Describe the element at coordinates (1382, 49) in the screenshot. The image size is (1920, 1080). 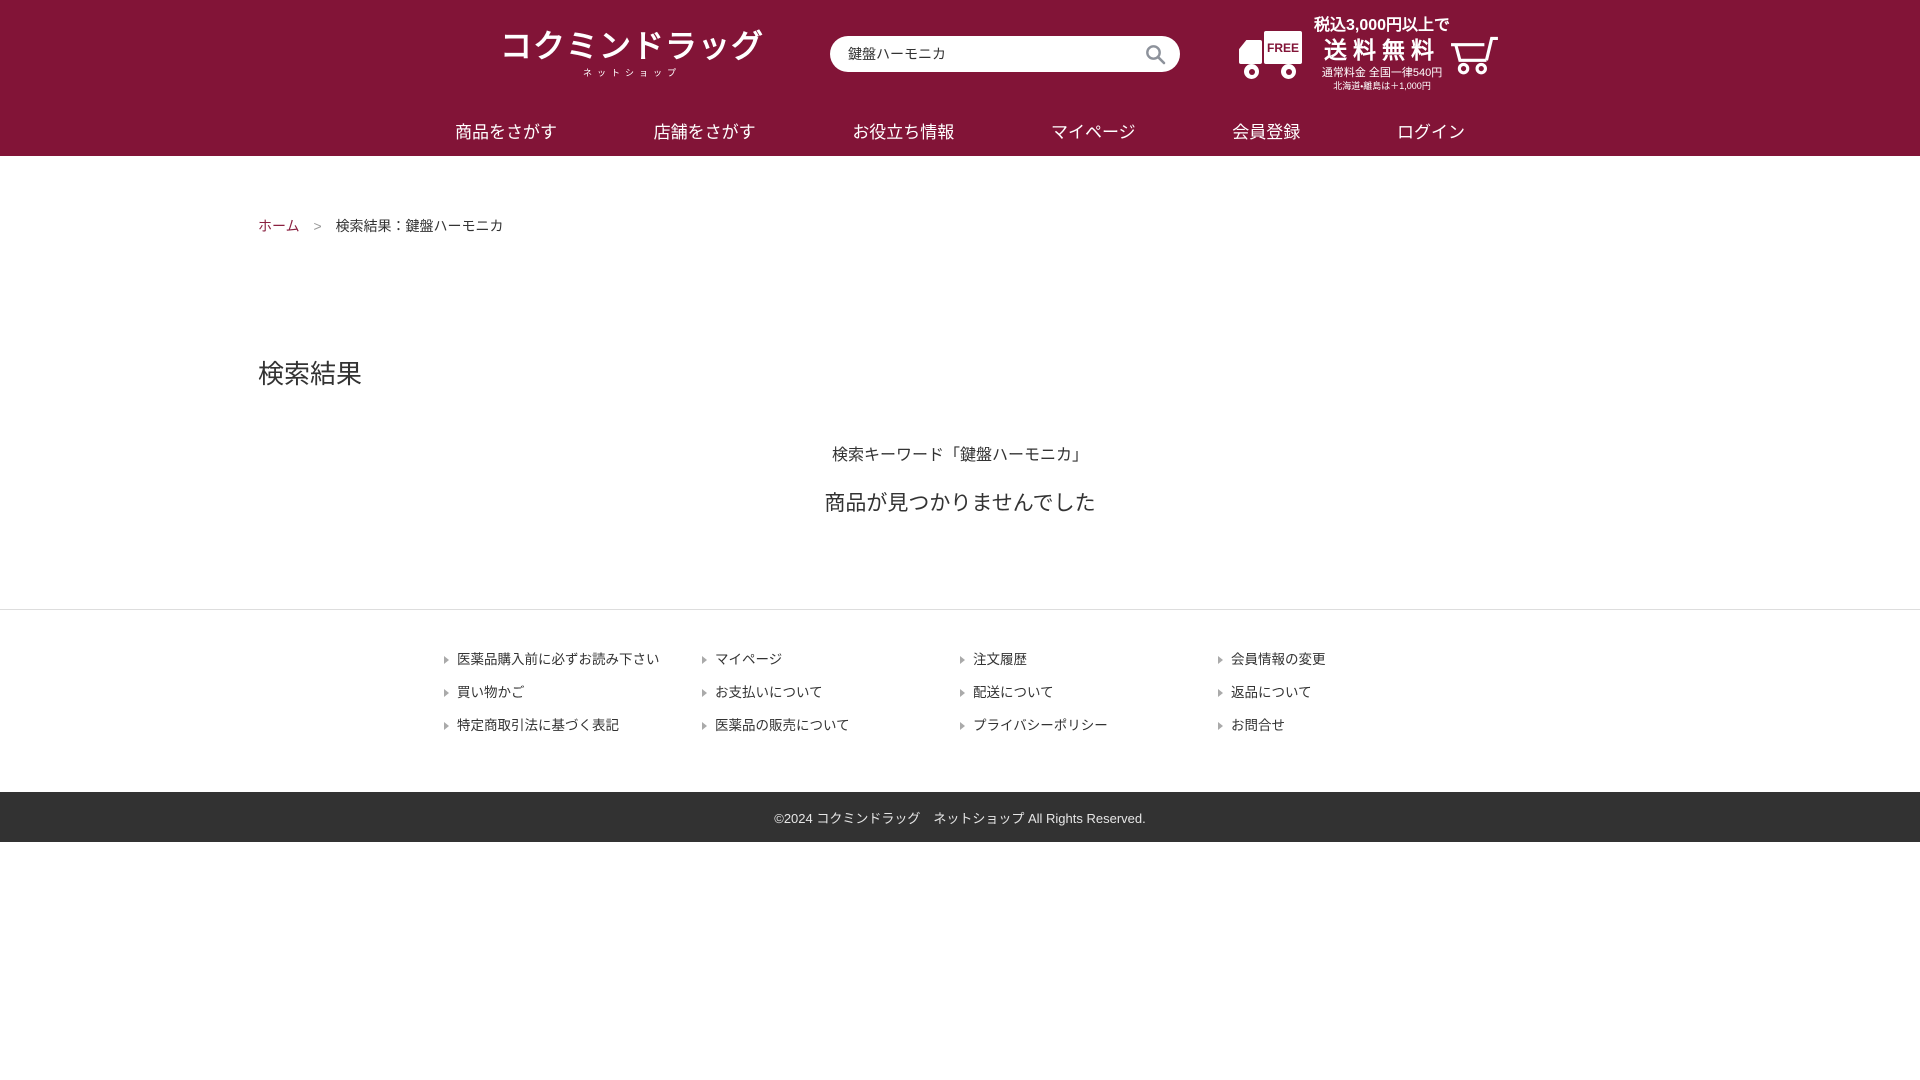
I see `shipping-free-text: 送料無料` at that location.